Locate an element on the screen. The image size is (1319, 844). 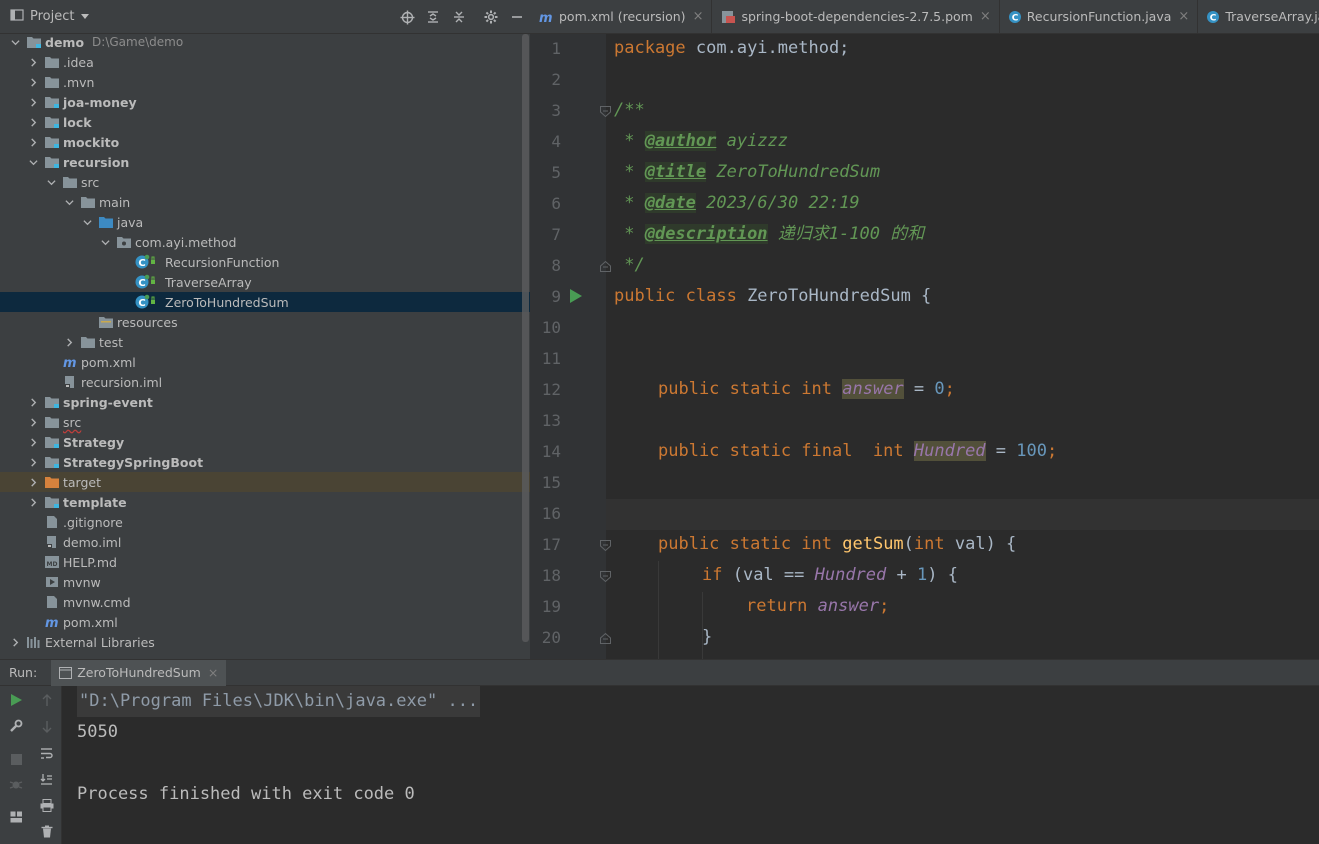
editor-tab-traversearray-java: CTraverseArray.java× is located at coordinates (1258, 16).